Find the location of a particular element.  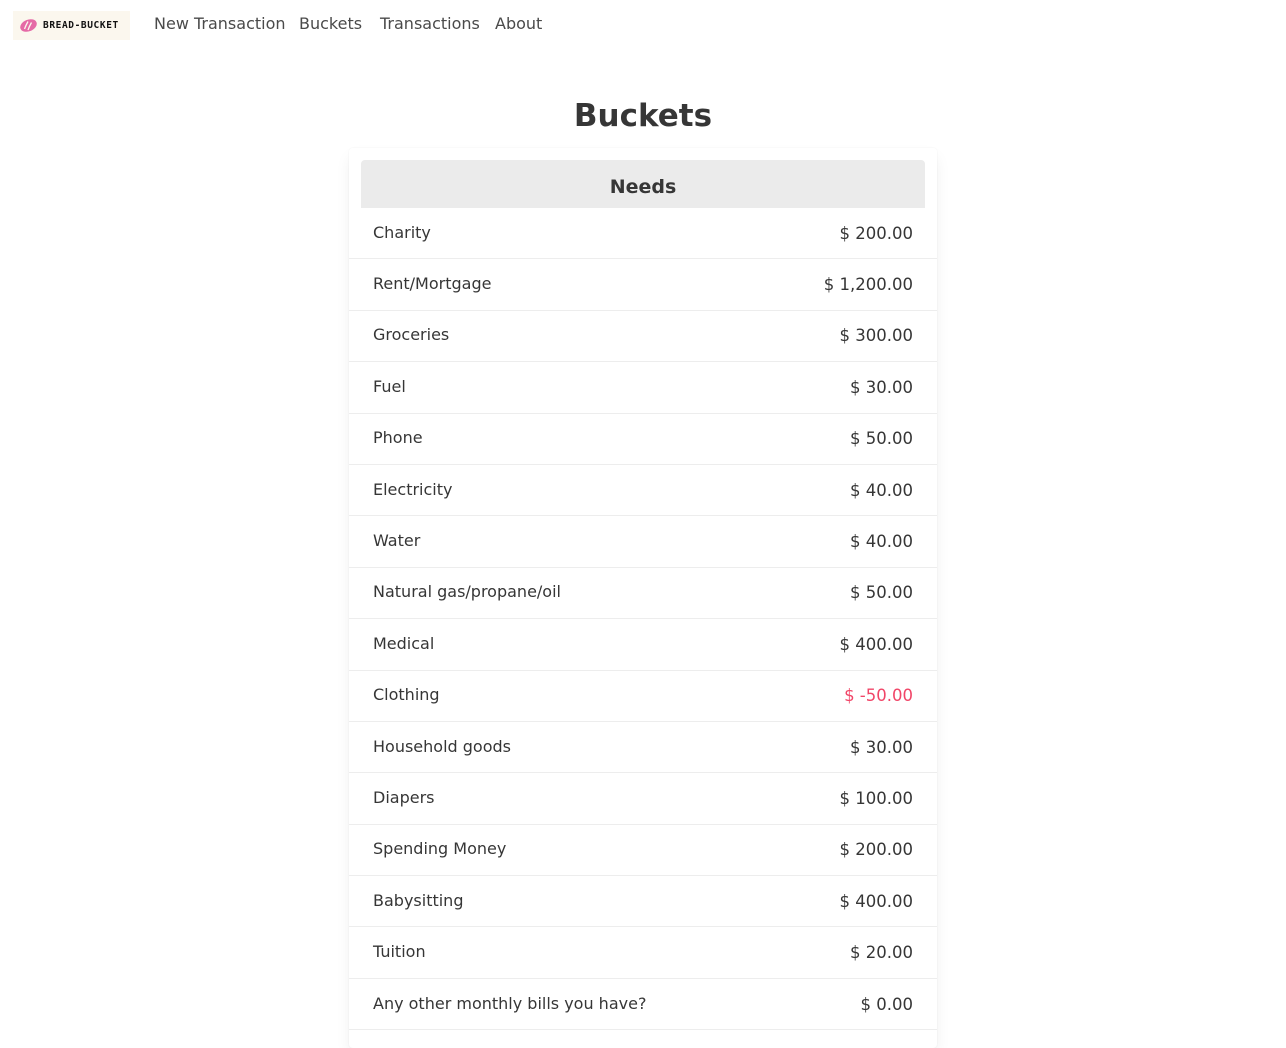

bread-icon is located at coordinates (28, 25).